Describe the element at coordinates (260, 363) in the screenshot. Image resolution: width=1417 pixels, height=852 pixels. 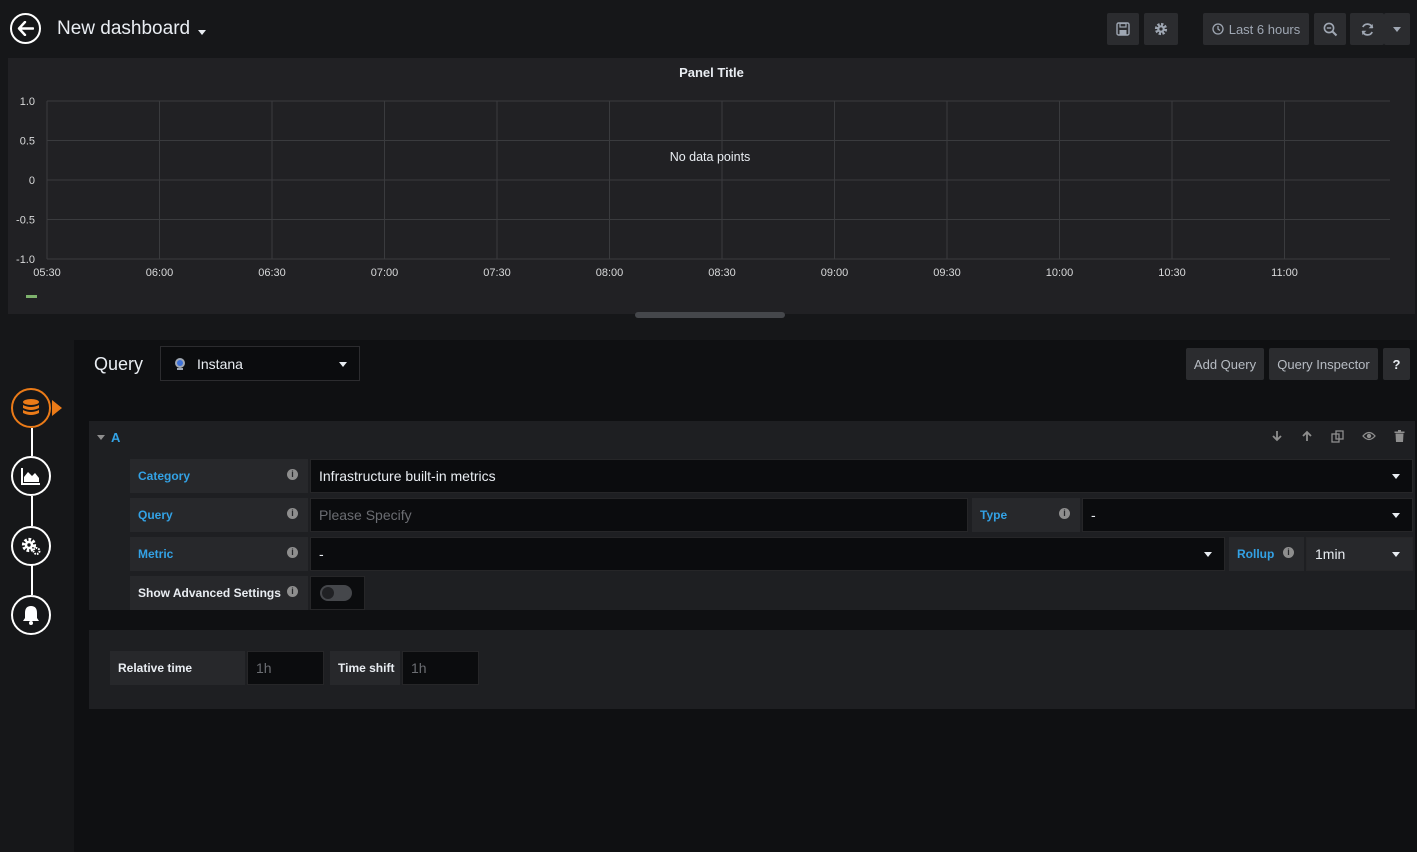
I see `datasource-picker: Instana` at that location.